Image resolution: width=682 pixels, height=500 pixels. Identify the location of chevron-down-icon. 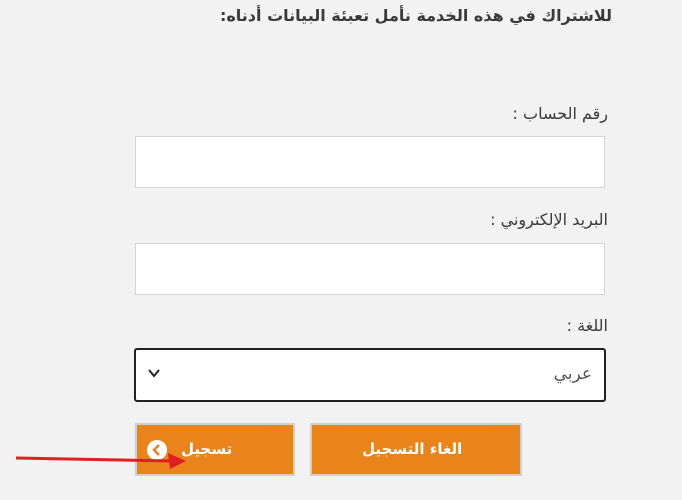
(154, 373).